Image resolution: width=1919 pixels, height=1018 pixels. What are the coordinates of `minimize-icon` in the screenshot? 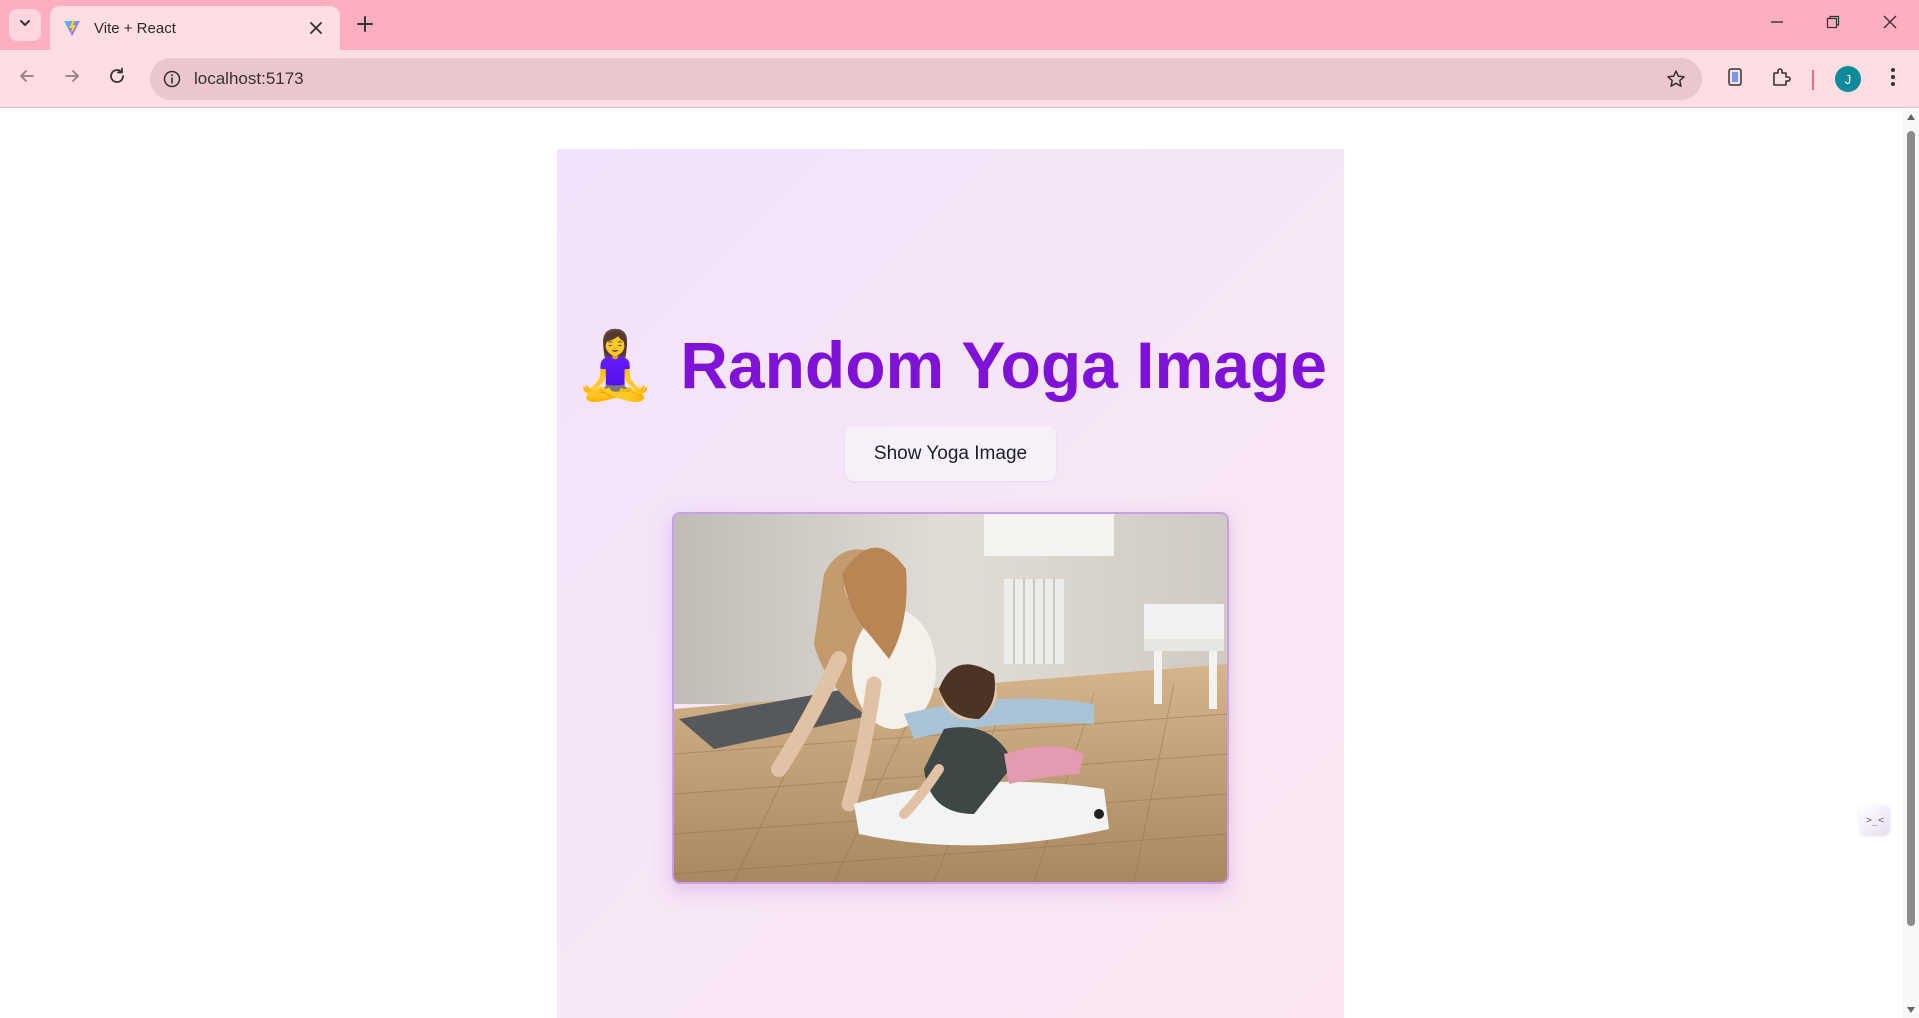 It's located at (1777, 24).